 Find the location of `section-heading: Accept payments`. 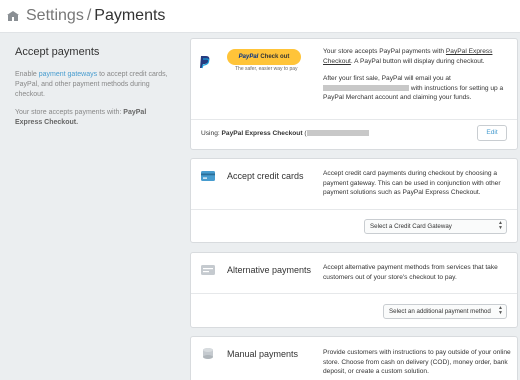

section-heading: Accept payments is located at coordinates (57, 52).